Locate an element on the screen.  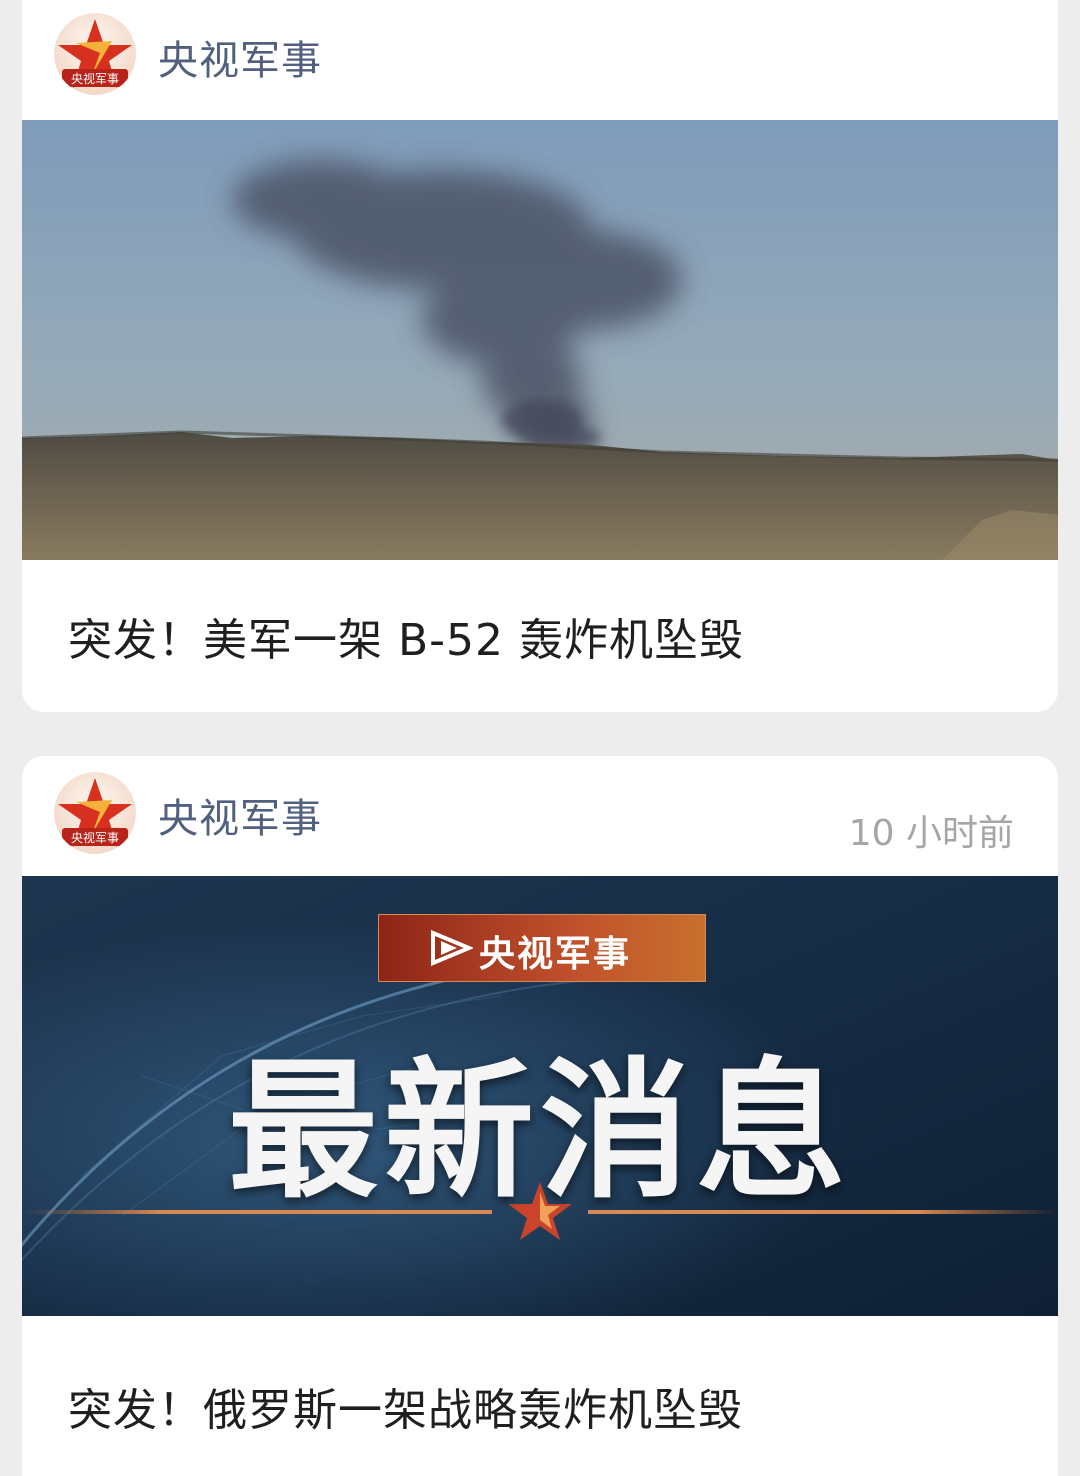
post-time: 10 小时前 is located at coordinates (931, 833).